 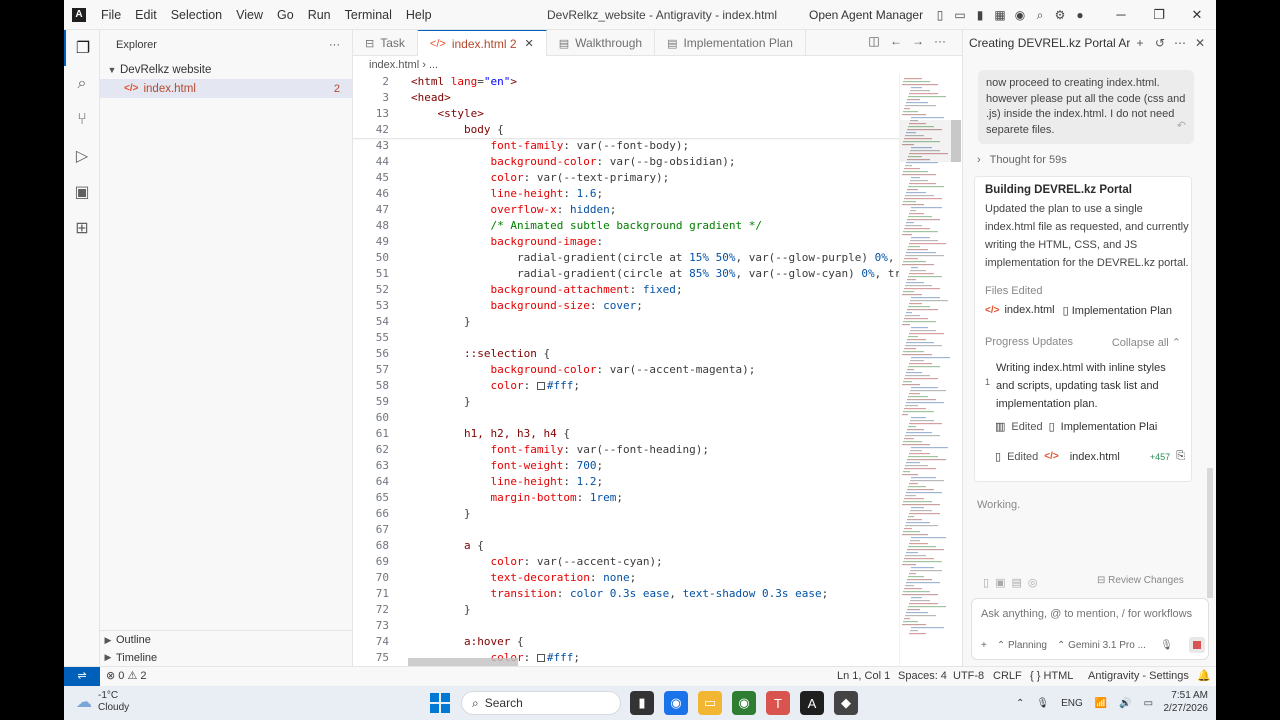 I want to click on menu-edit: Edit, so click(x=146, y=15).